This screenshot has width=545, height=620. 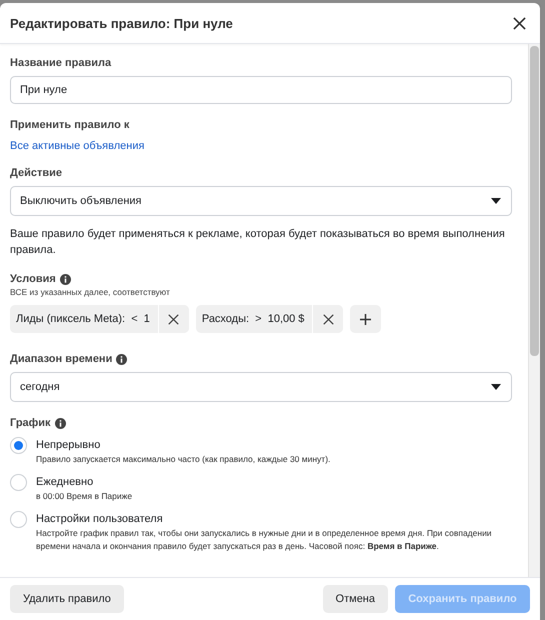 What do you see at coordinates (69, 445) in the screenshot?
I see `option-label: Непрерывно` at bounding box center [69, 445].